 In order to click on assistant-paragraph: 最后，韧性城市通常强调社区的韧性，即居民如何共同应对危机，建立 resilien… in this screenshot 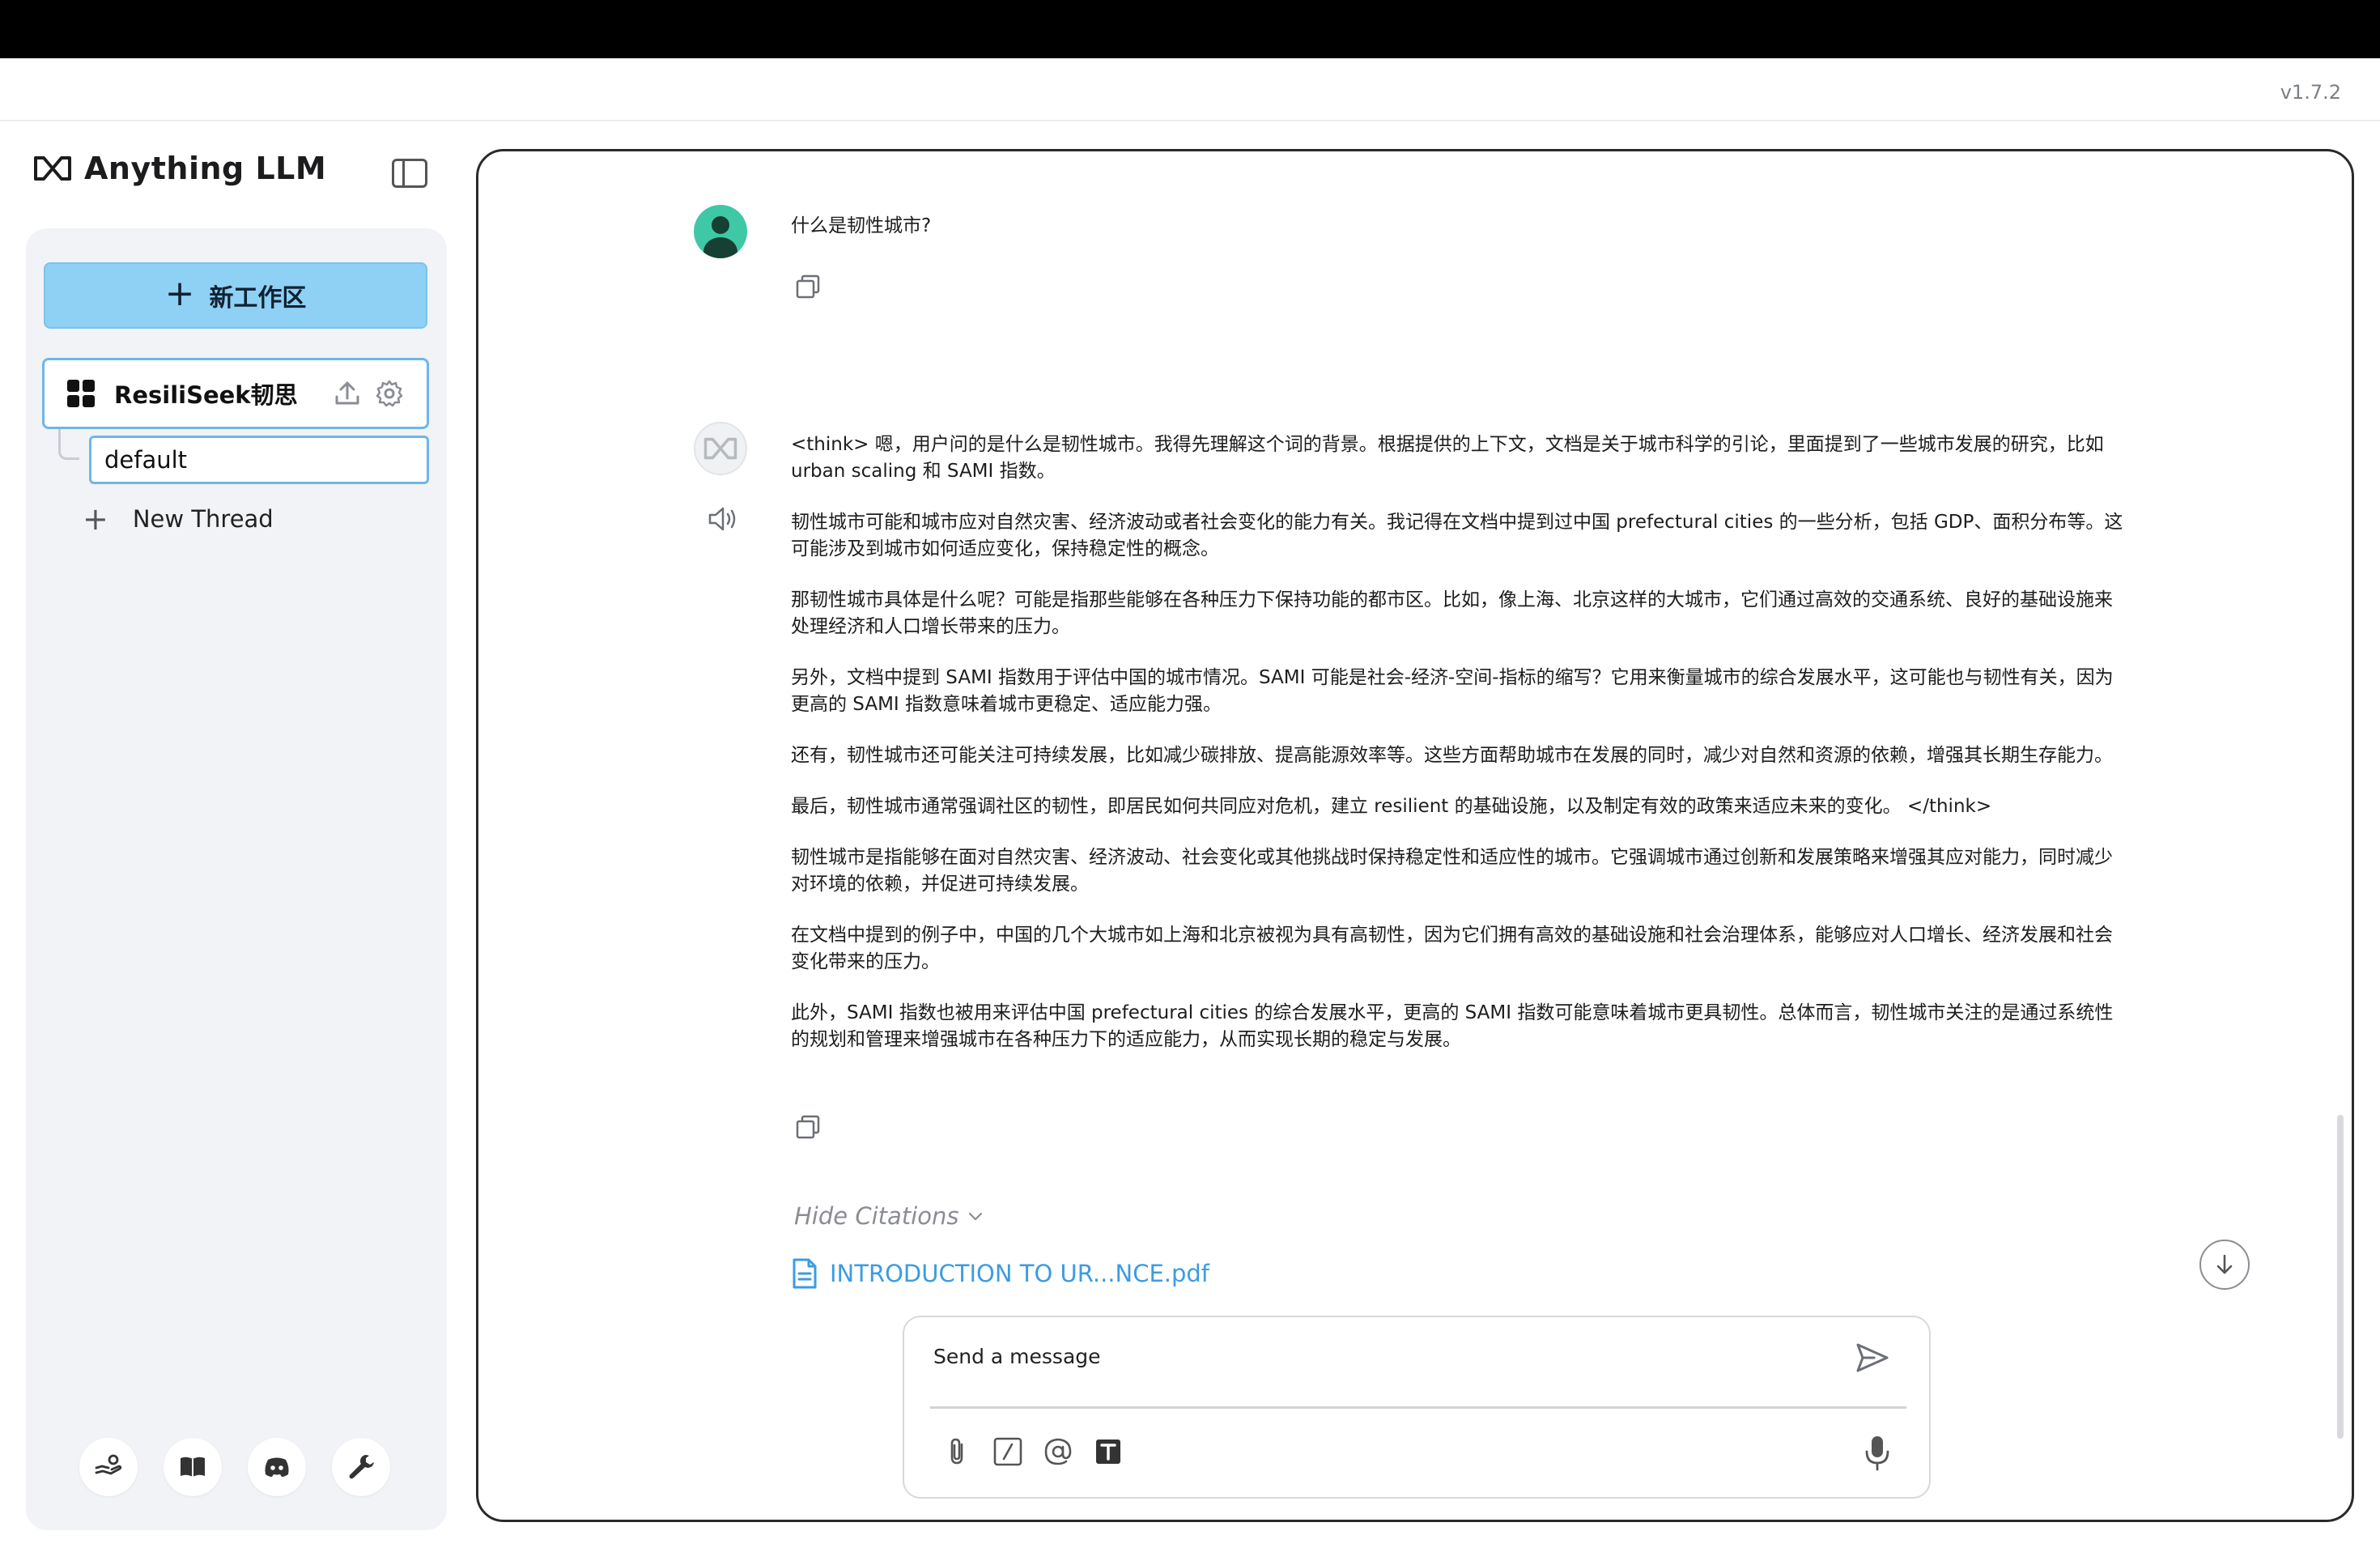, I will do `click(1391, 807)`.